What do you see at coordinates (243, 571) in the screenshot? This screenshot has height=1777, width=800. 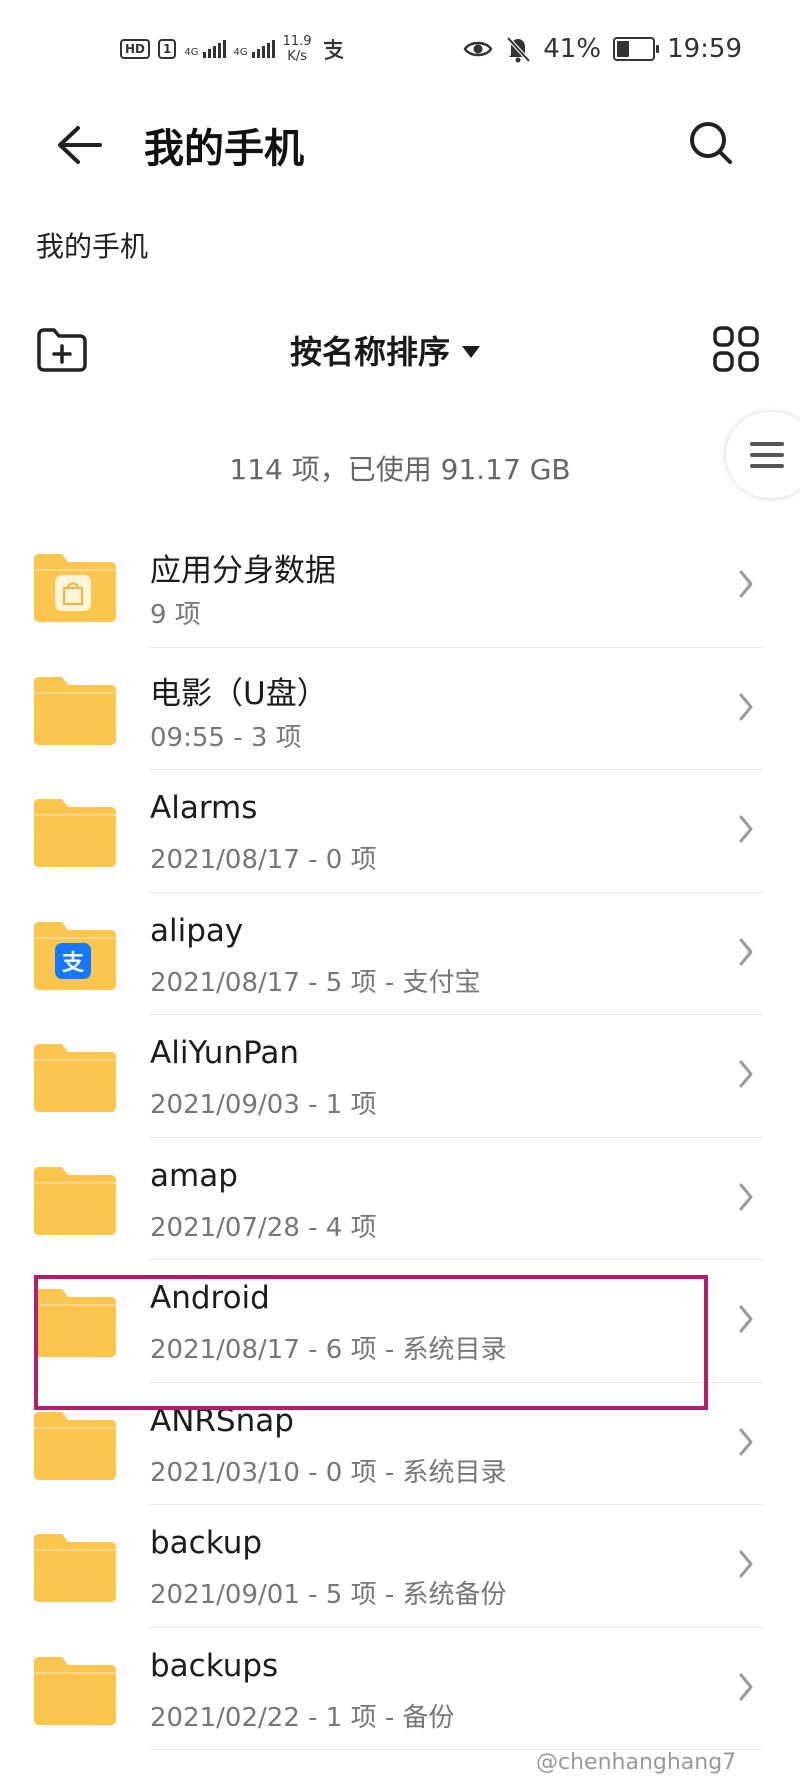 I see `folder-name: 应用分身数据` at bounding box center [243, 571].